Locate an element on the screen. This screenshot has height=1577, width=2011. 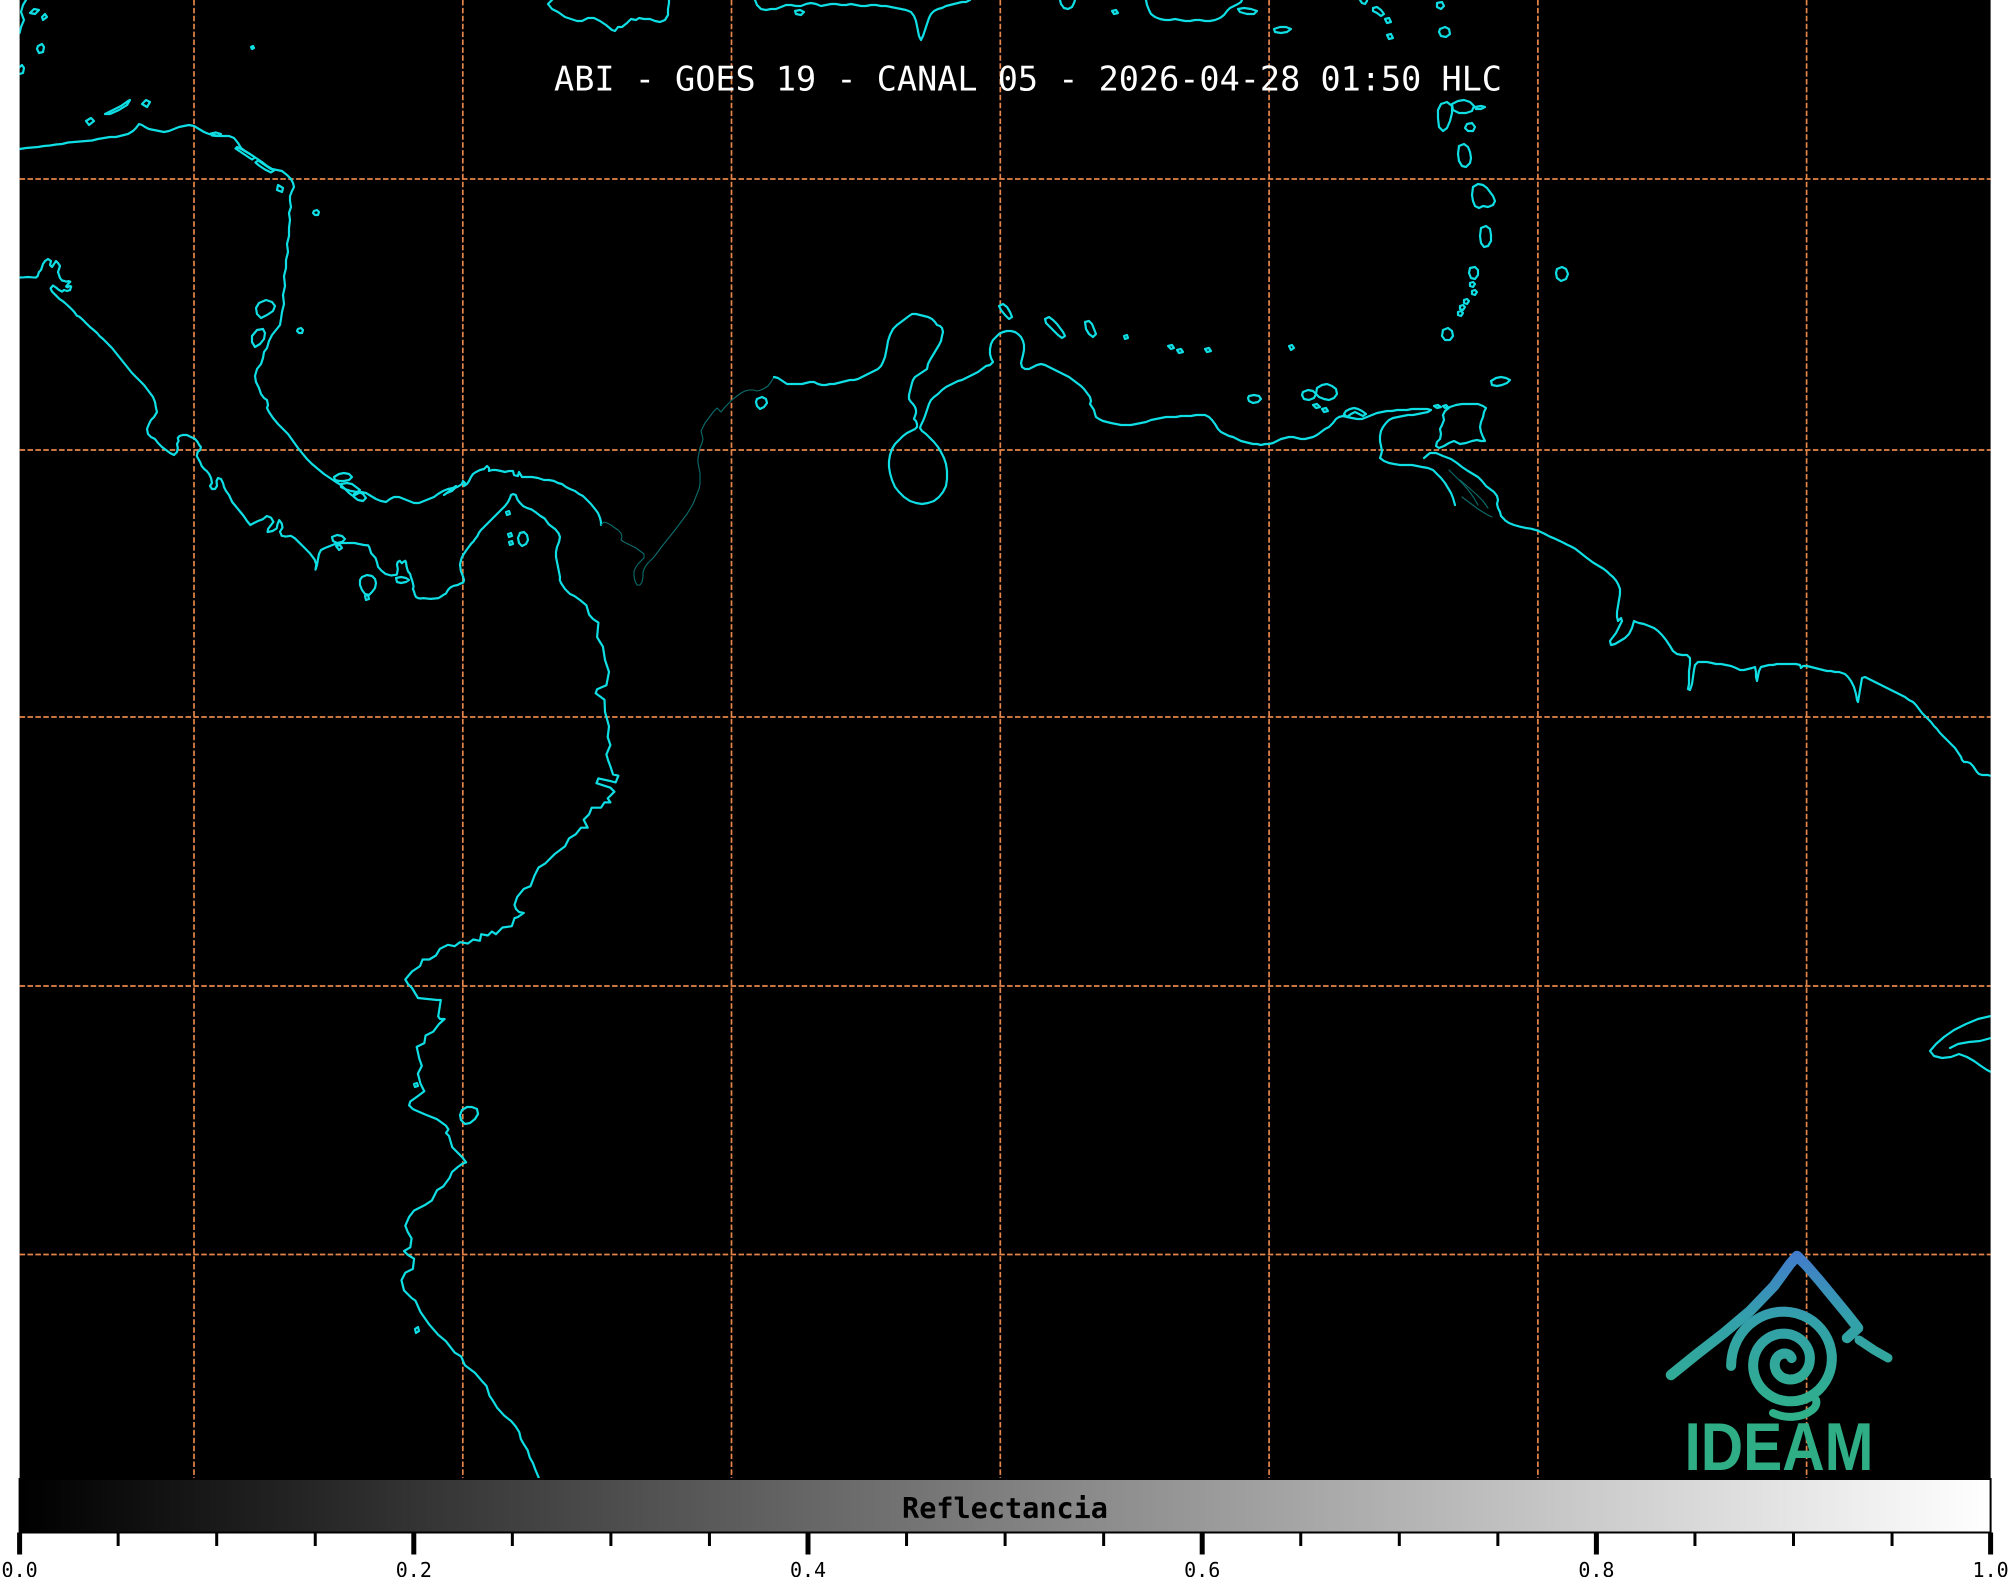
colorbar-tick-label: 1.0 is located at coordinates (1991, 1567).